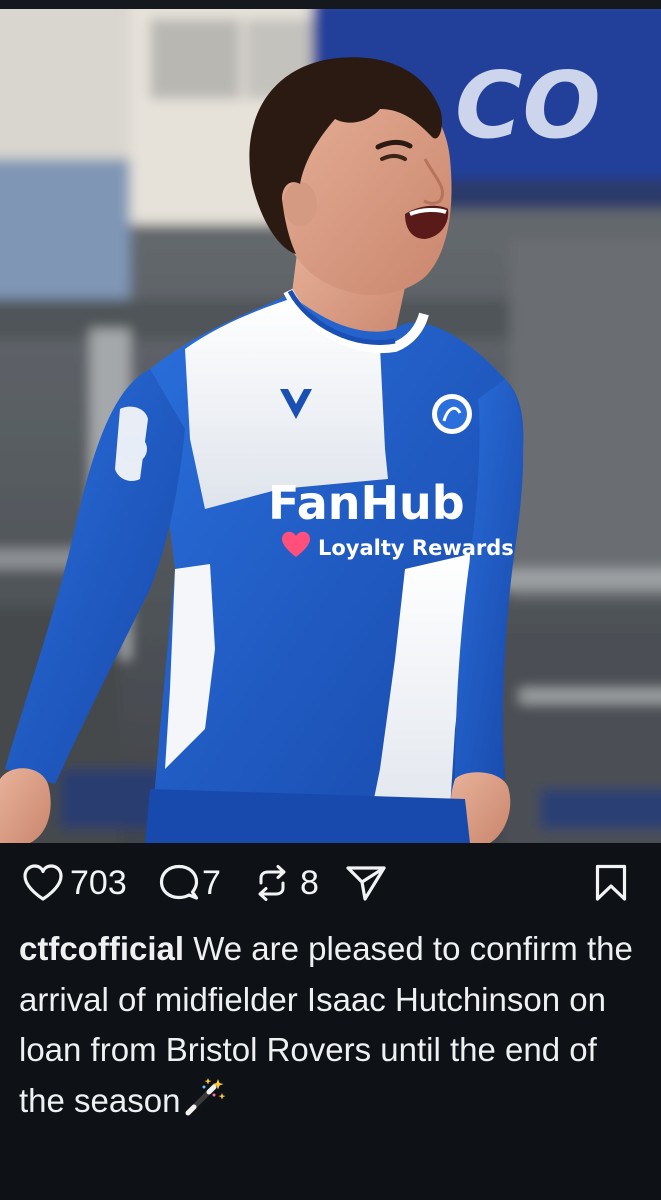  I want to click on comment-count: 7, so click(211, 883).